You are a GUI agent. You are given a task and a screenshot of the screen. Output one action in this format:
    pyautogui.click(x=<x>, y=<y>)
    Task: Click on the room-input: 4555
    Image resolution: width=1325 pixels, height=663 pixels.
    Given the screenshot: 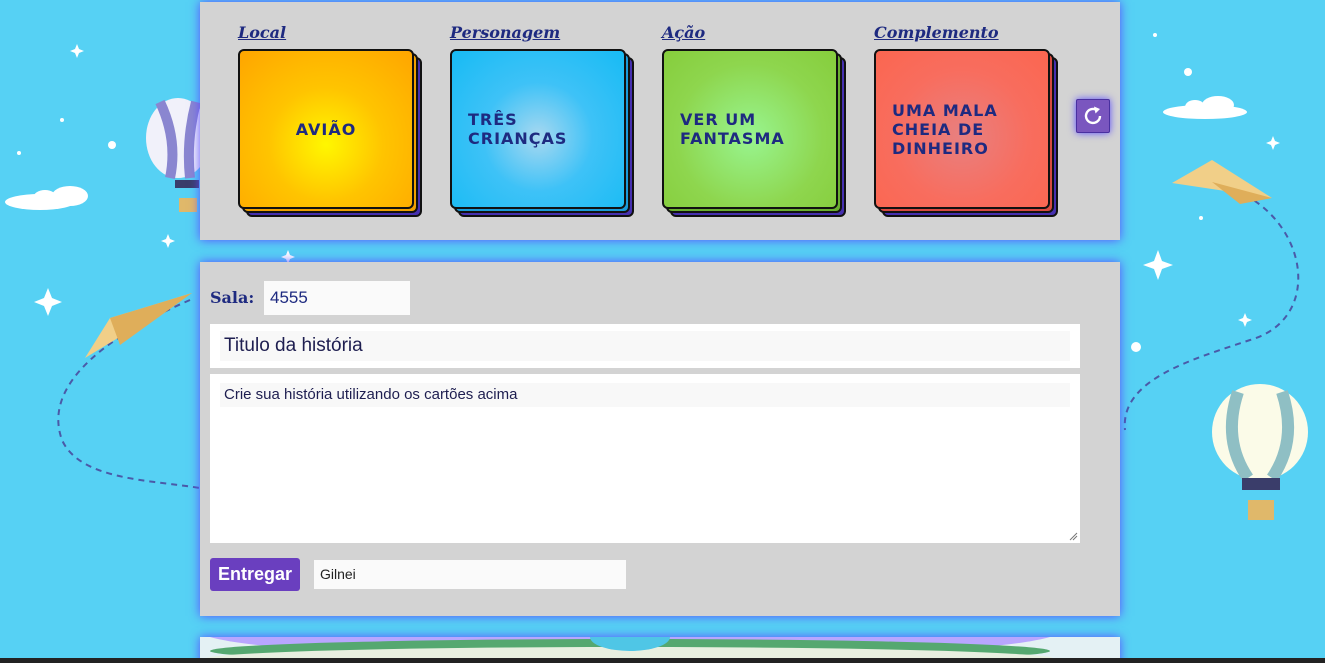 What is the action you would take?
    pyautogui.click(x=337, y=298)
    